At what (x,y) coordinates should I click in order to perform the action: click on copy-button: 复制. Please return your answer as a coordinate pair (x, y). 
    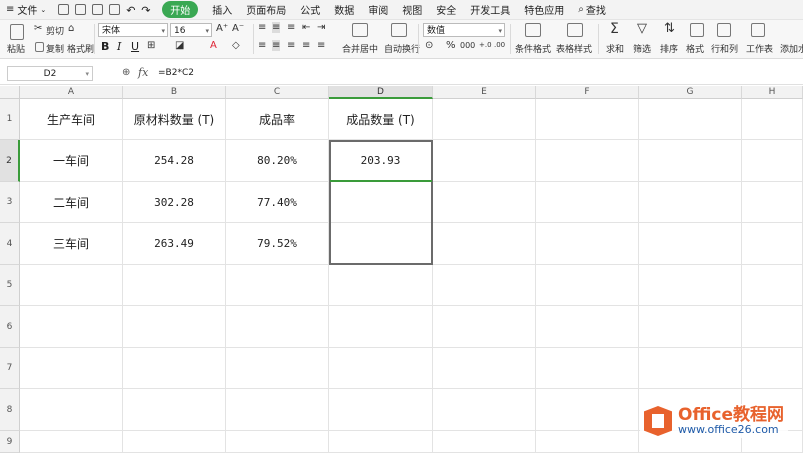
    Looking at the image, I should click on (55, 48).